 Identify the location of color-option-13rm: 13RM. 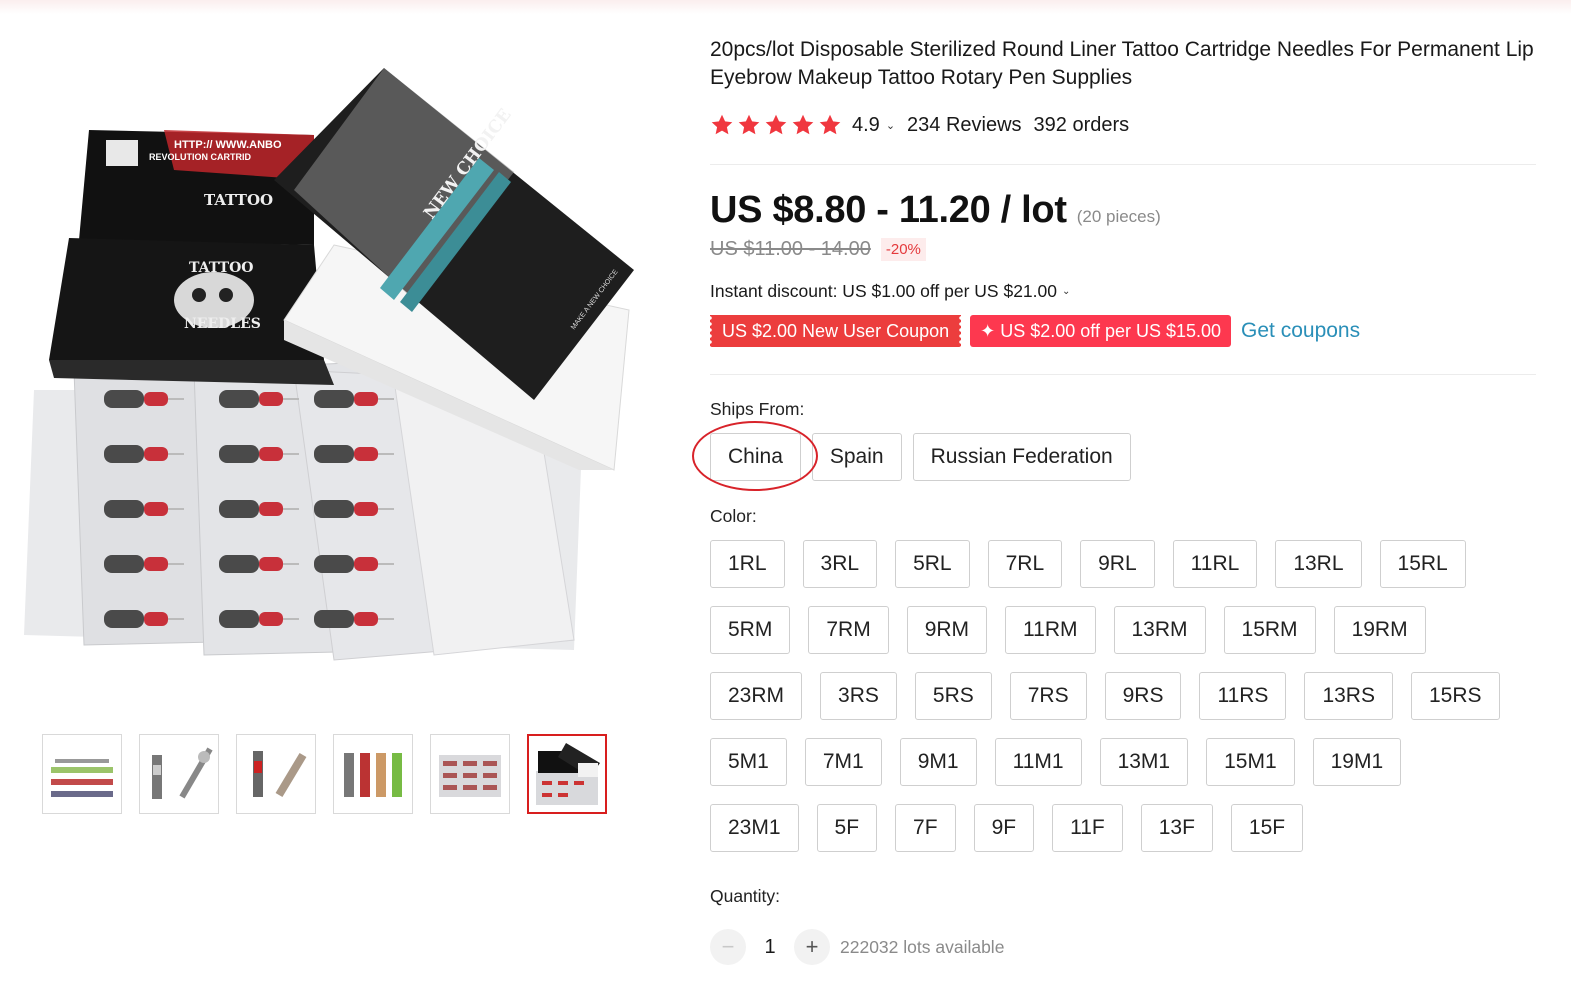
(1159, 630).